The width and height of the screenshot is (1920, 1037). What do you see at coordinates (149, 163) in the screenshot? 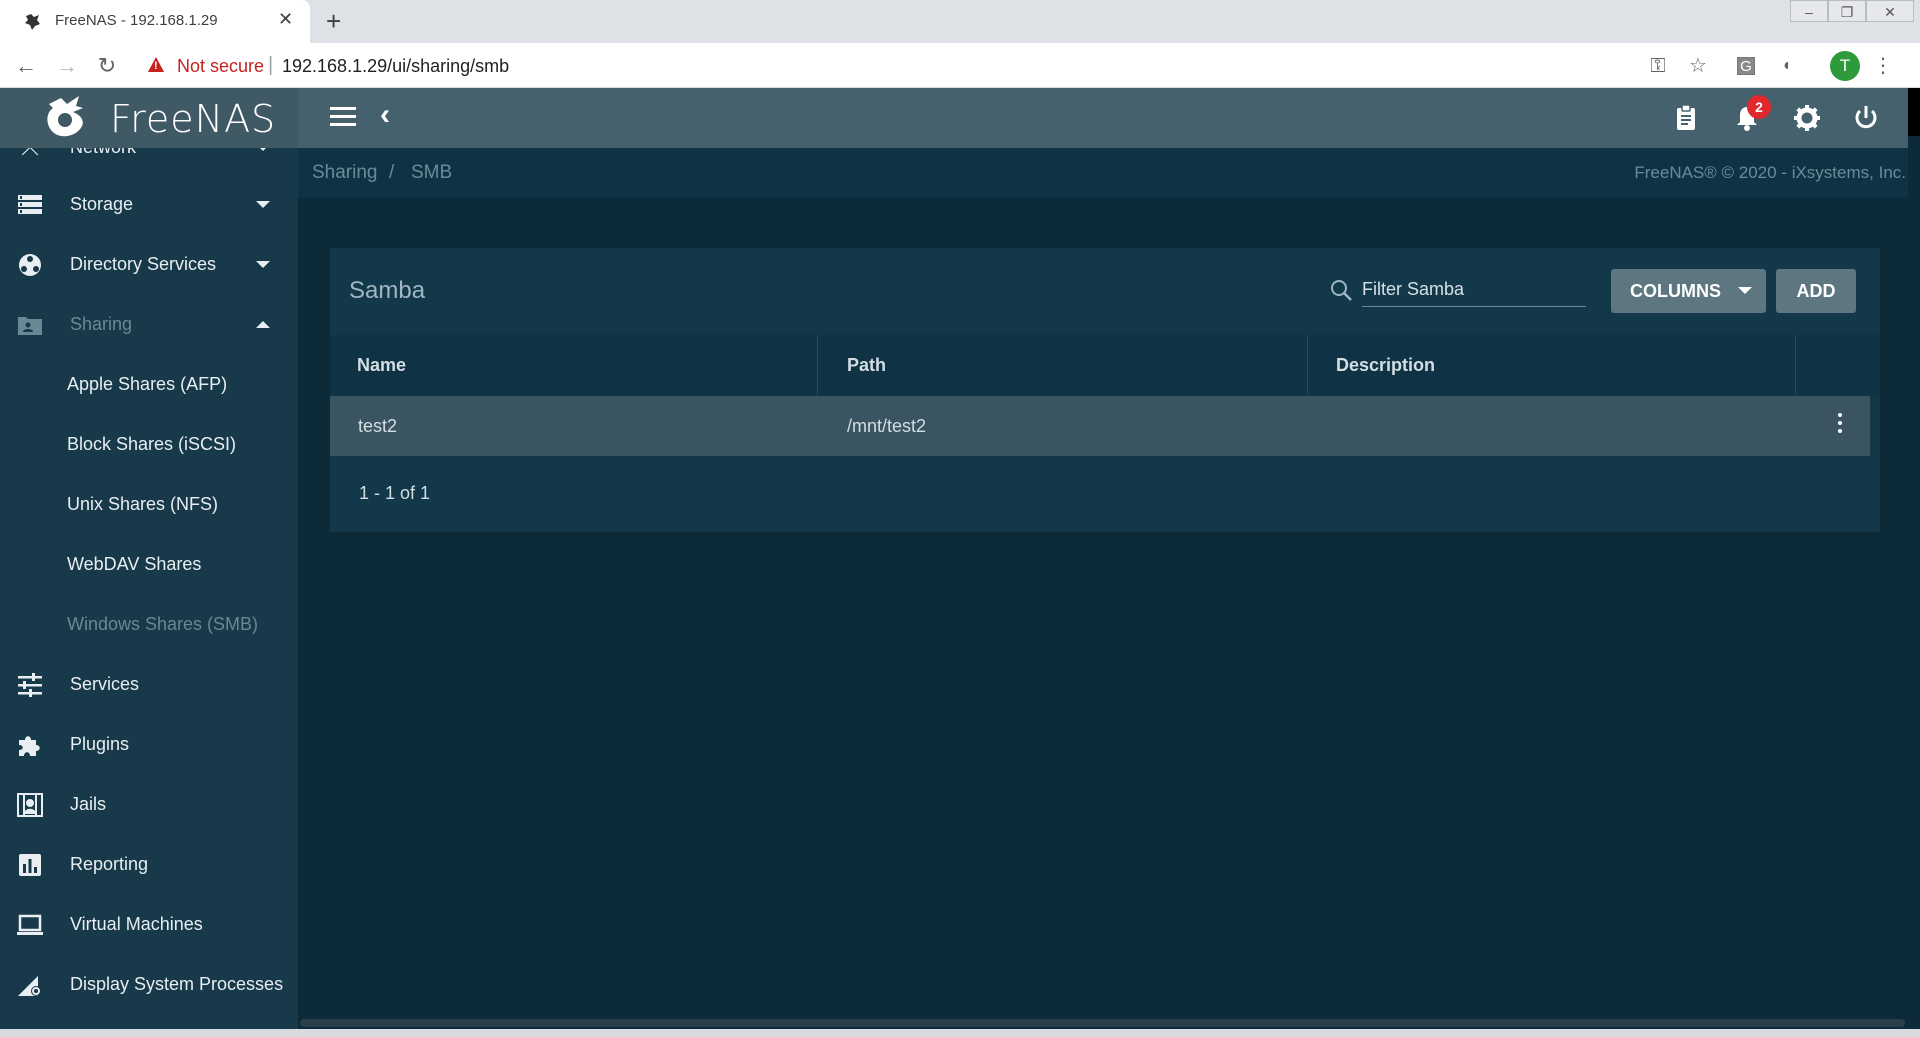
I see `sidebar-item-network: ⤧ Network` at bounding box center [149, 163].